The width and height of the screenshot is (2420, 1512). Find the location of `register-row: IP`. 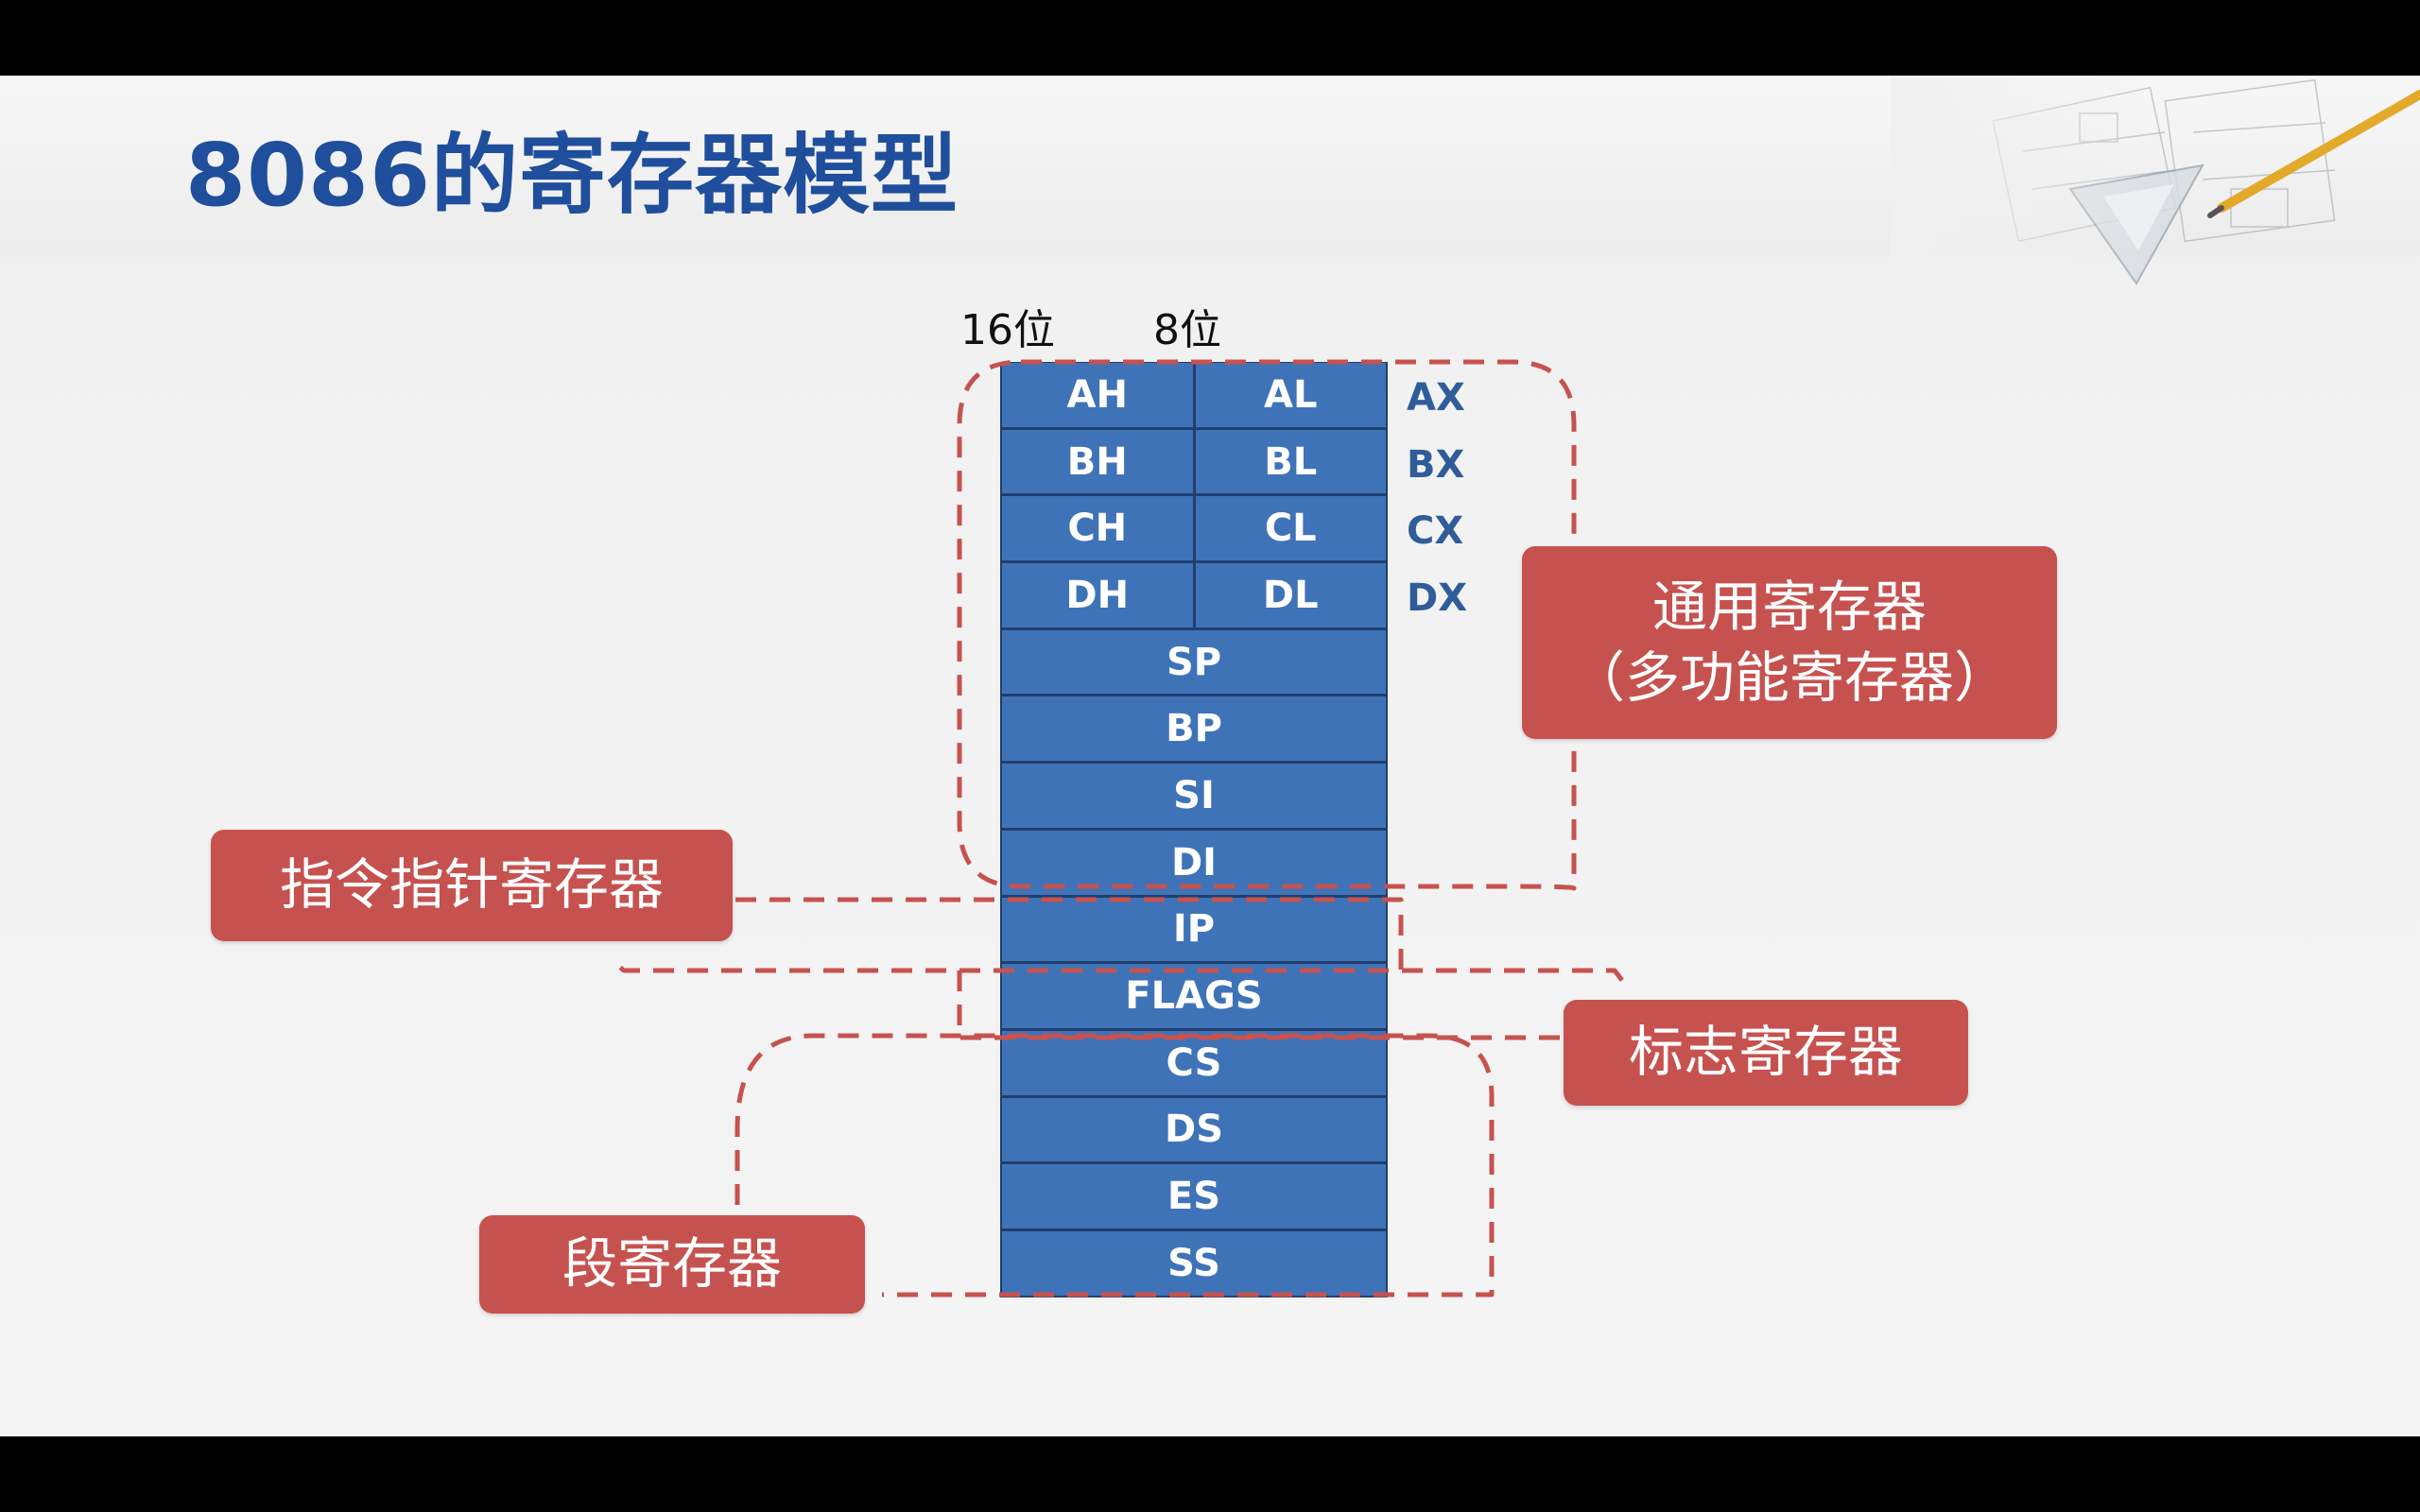

register-row: IP is located at coordinates (1194, 930).